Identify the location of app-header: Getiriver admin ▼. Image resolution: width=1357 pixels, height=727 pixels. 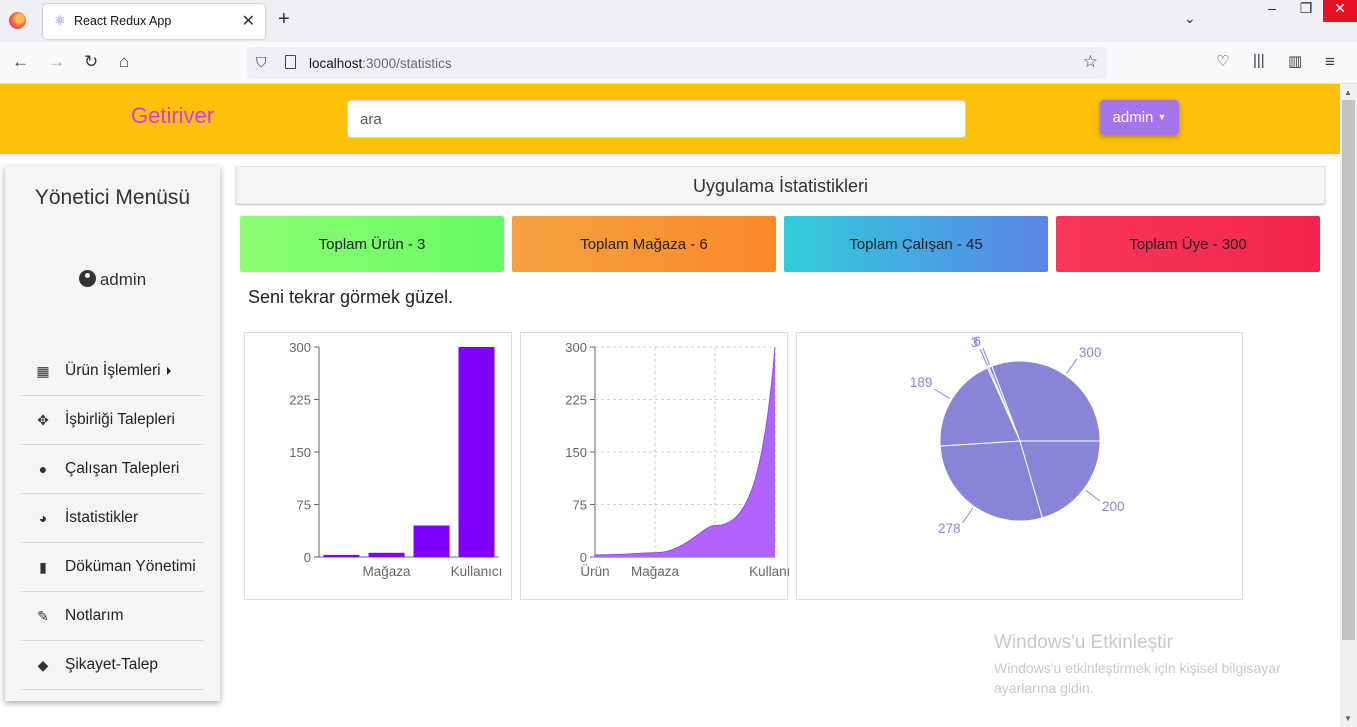
(670, 119).